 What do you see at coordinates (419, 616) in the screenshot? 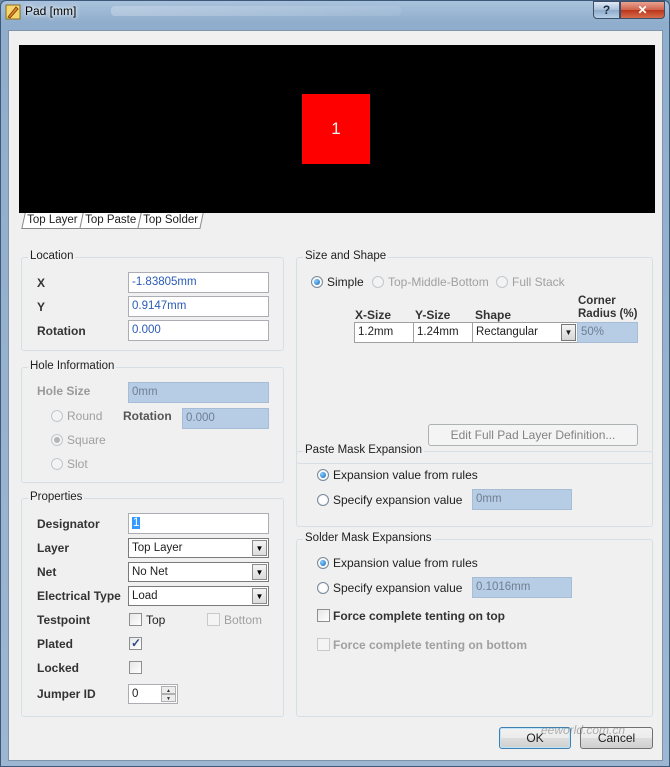
I see `tent-top-label: Force complete tenting on top` at bounding box center [419, 616].